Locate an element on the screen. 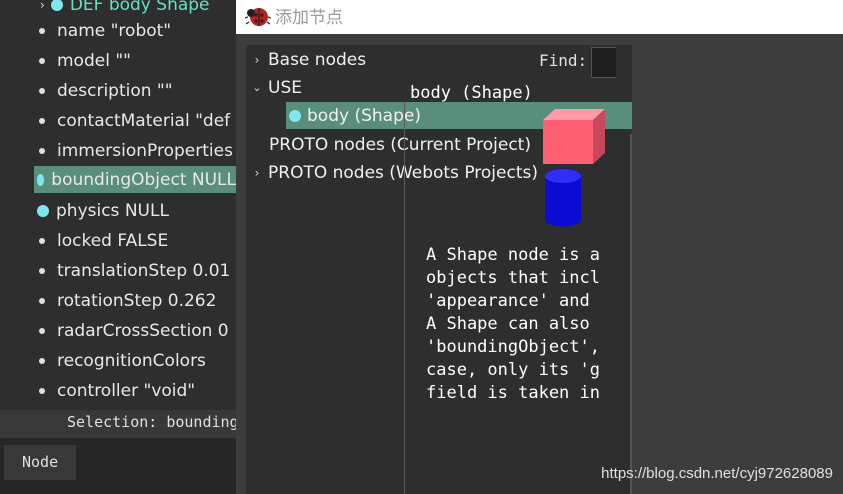  chevron-down-icon: ⌄ is located at coordinates (257, 87).